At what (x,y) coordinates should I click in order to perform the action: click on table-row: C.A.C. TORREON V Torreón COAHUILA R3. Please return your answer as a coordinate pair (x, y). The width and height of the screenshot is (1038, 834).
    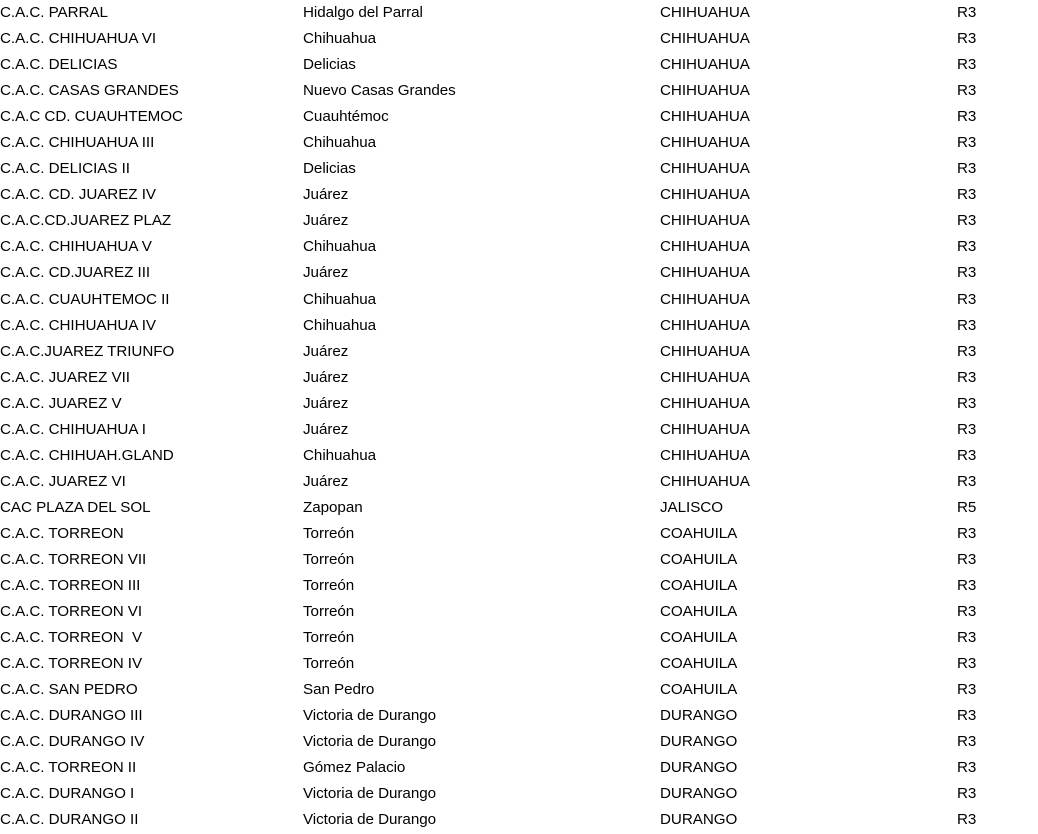
    Looking at the image, I should click on (519, 638).